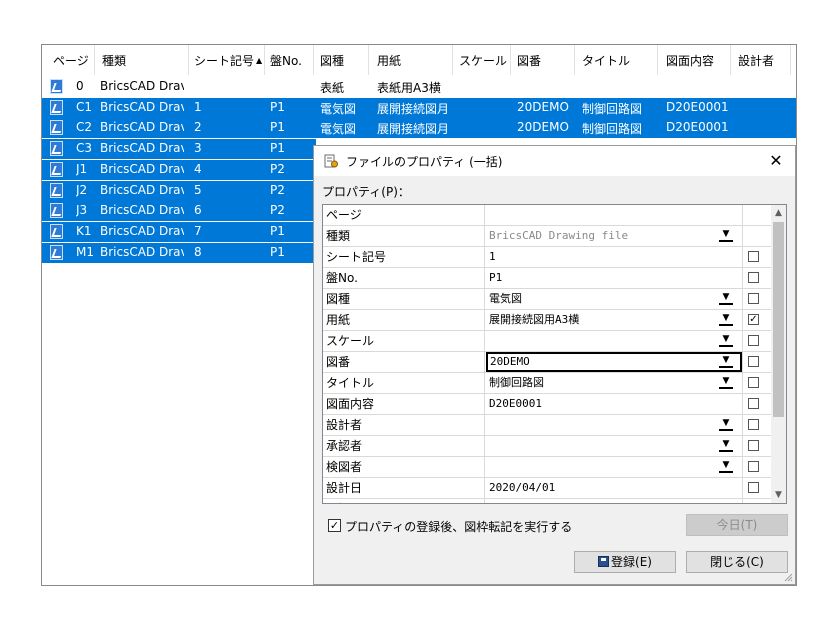 The image size is (836, 624). Describe the element at coordinates (332, 60) in the screenshot. I see `col-header-type: 図種` at that location.